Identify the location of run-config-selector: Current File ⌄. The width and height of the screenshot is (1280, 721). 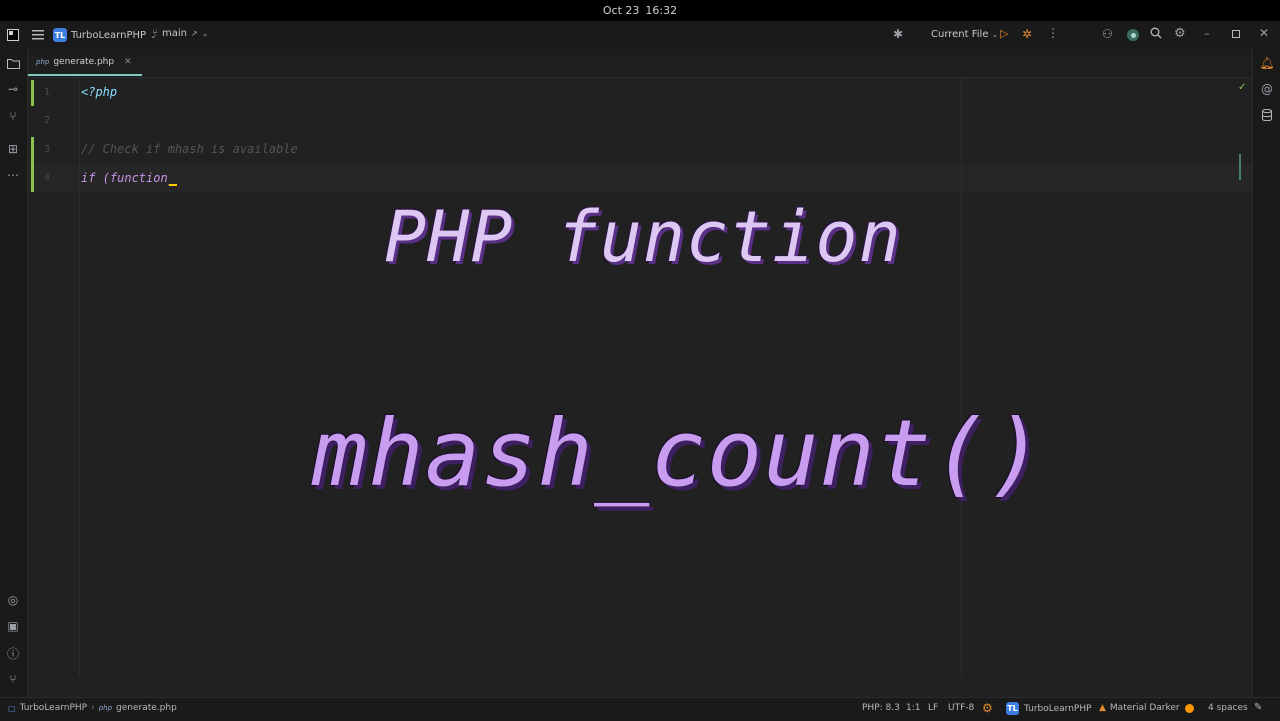
(964, 34).